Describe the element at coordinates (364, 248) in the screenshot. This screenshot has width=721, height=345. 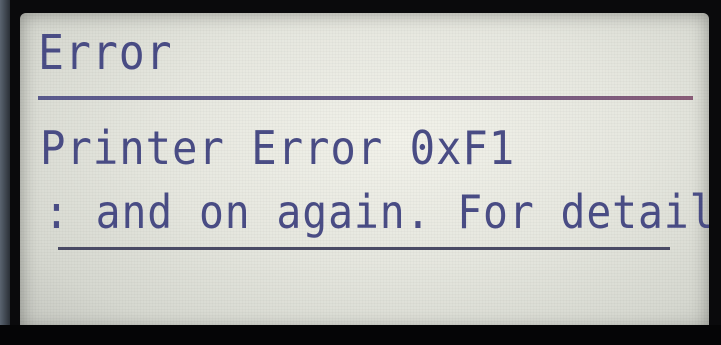
I see `message-underline` at that location.